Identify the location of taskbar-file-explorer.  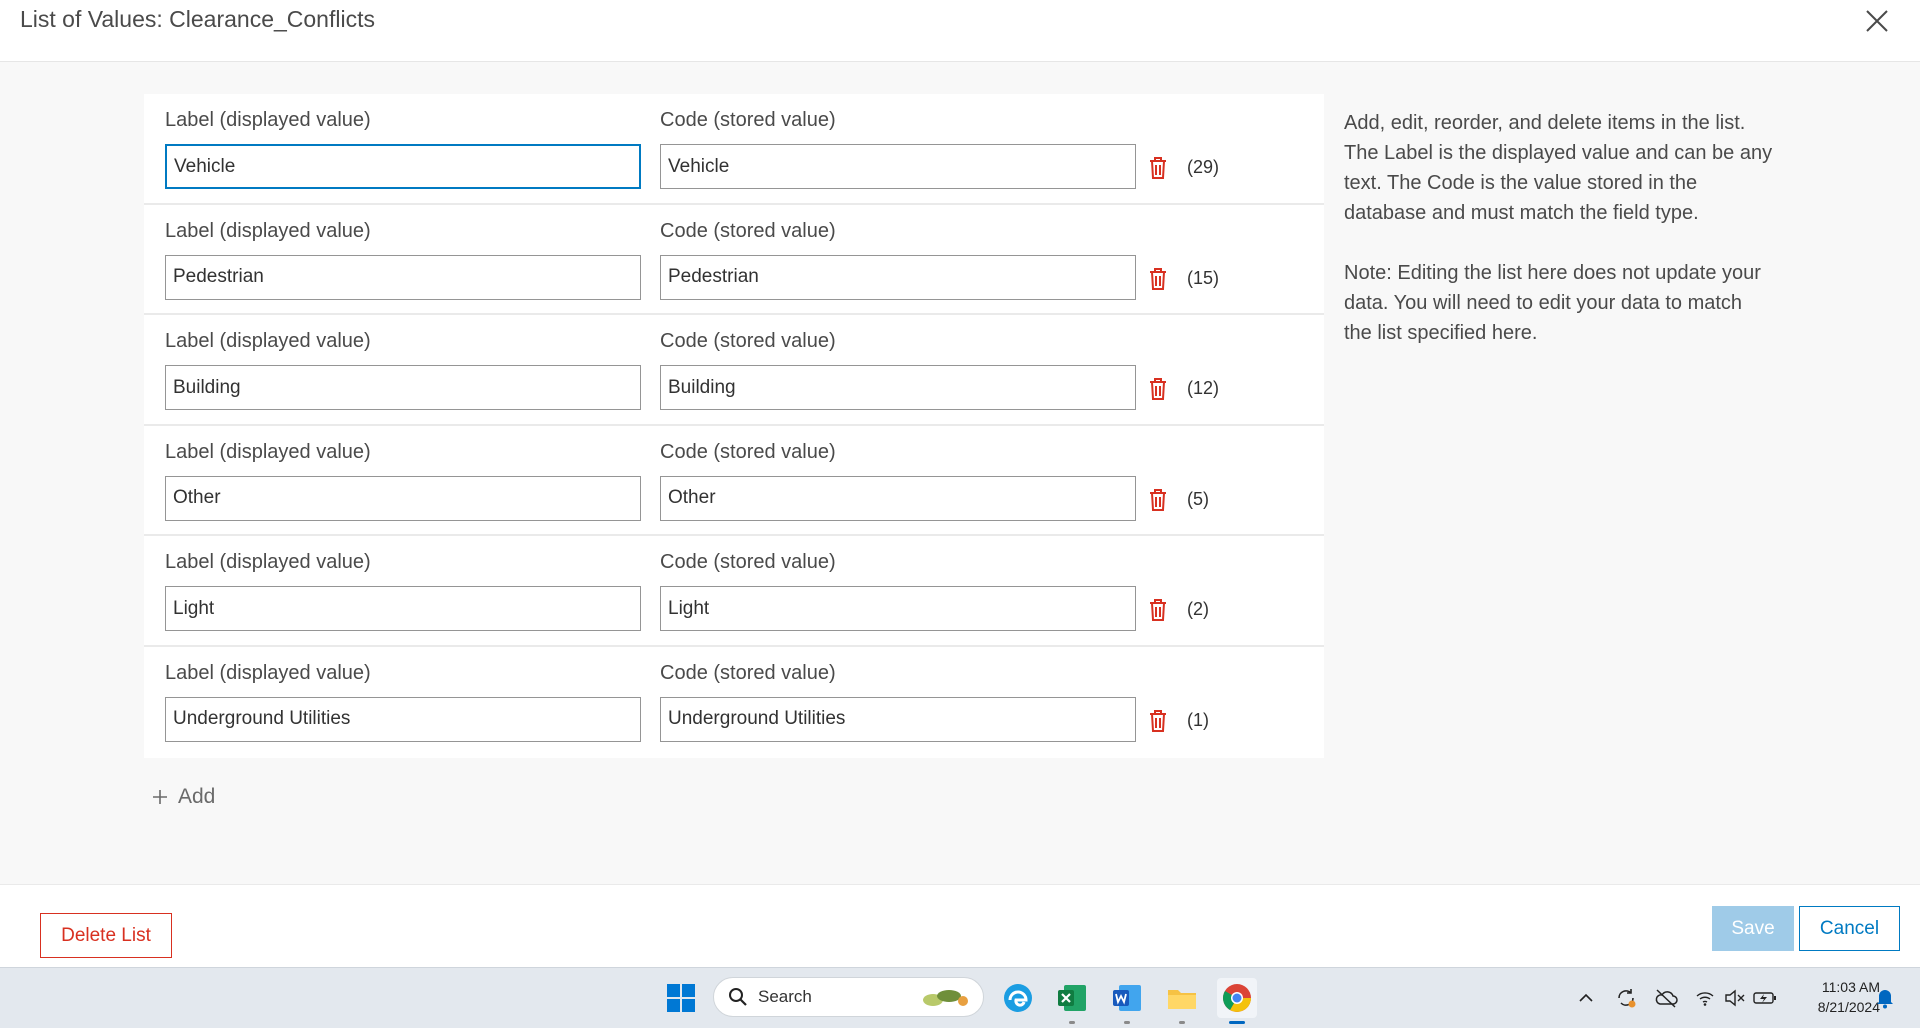
(1182, 1001).